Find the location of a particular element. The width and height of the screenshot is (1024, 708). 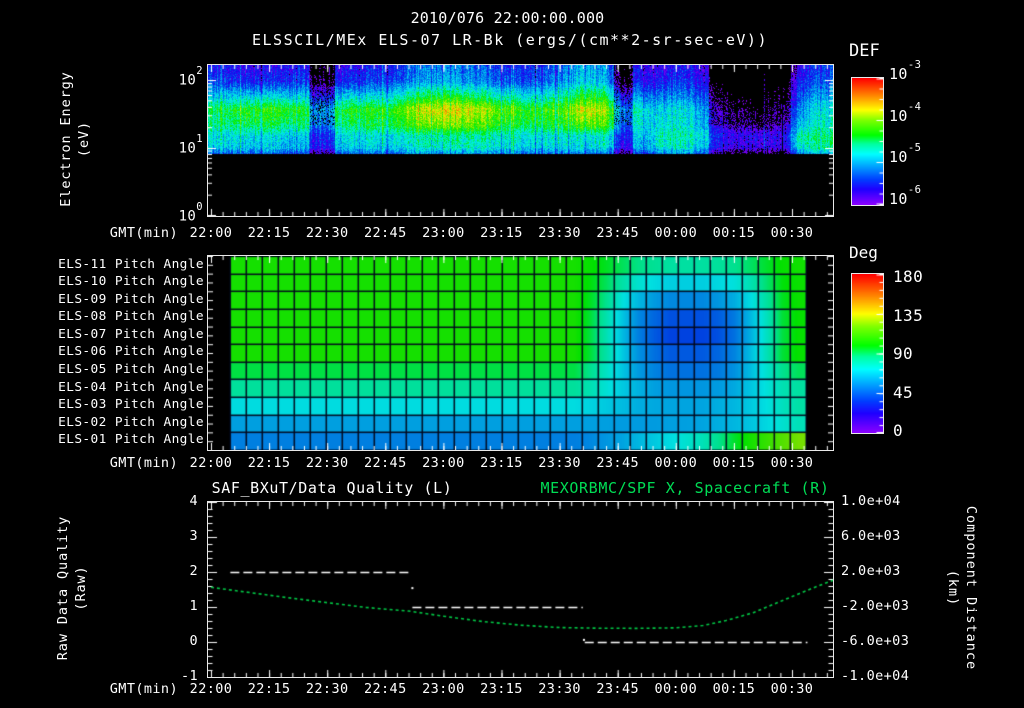

def-tick-label: 10-5 is located at coordinates (905, 154).